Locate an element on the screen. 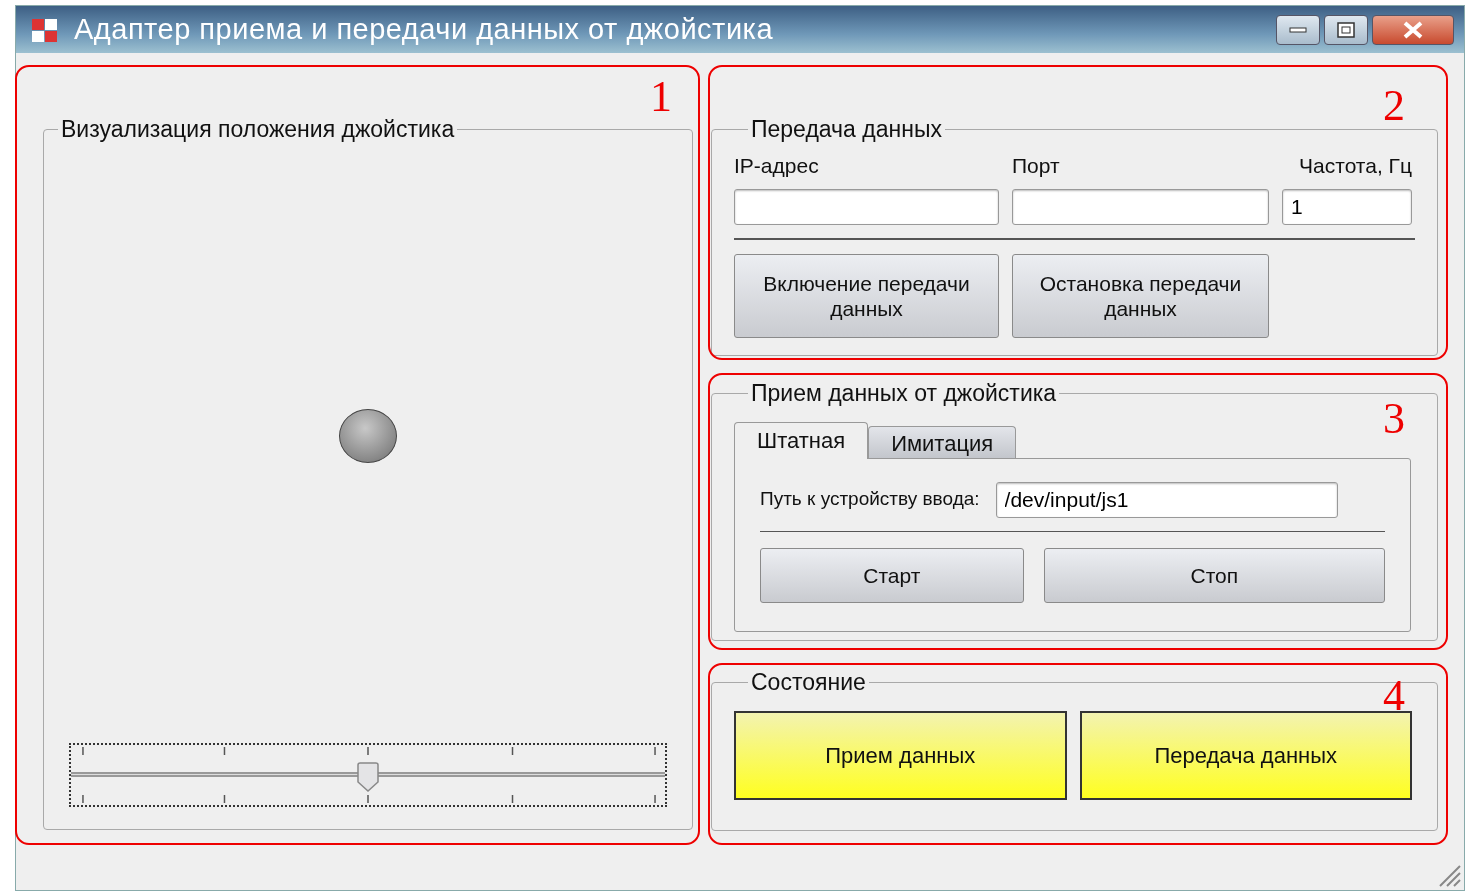  close-icon is located at coordinates (1413, 29).